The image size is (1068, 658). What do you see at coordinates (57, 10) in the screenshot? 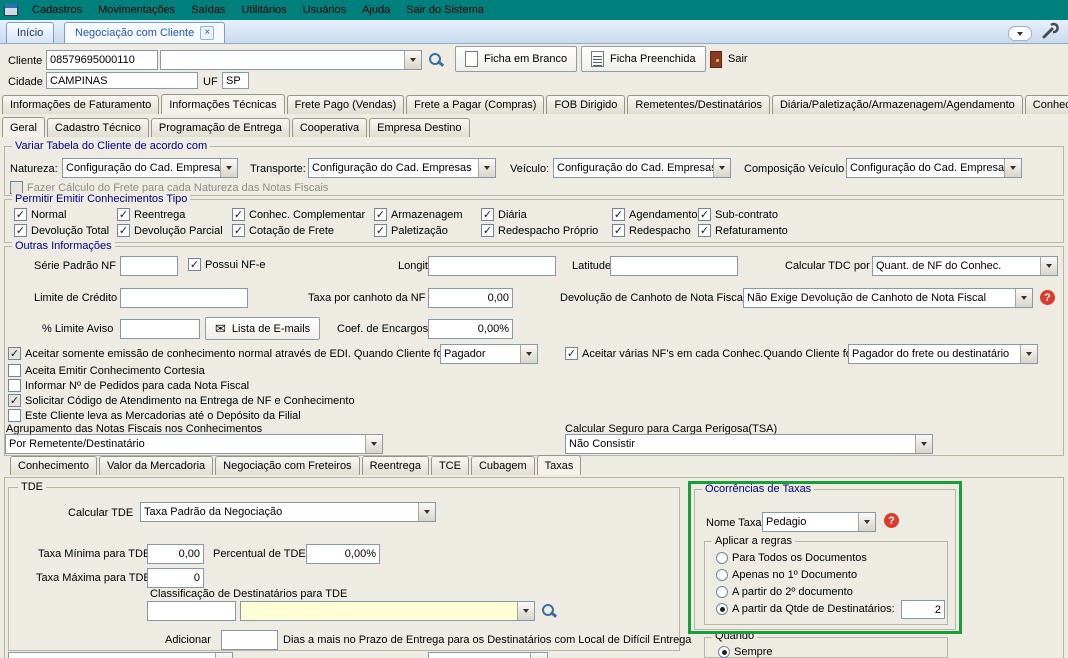
I see `menu-cadastros: Cadastros` at bounding box center [57, 10].